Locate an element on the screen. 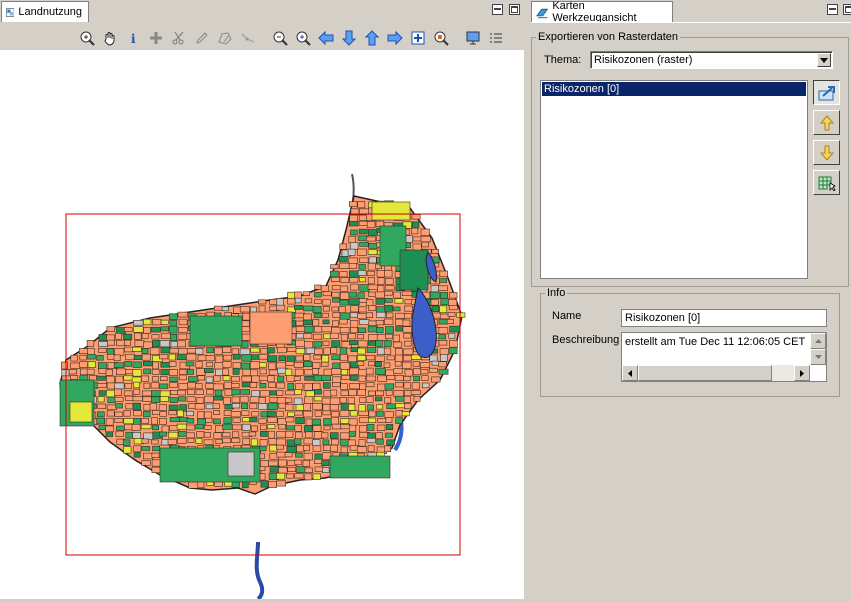 The image size is (851, 602). pan-right-button is located at coordinates (395, 38).